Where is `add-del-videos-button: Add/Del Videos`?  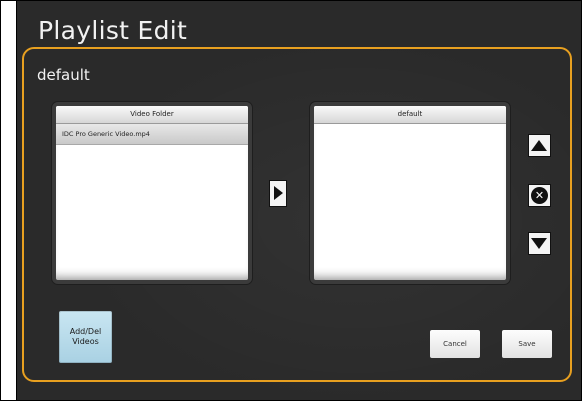
add-del-videos-button: Add/Del Videos is located at coordinates (85, 337).